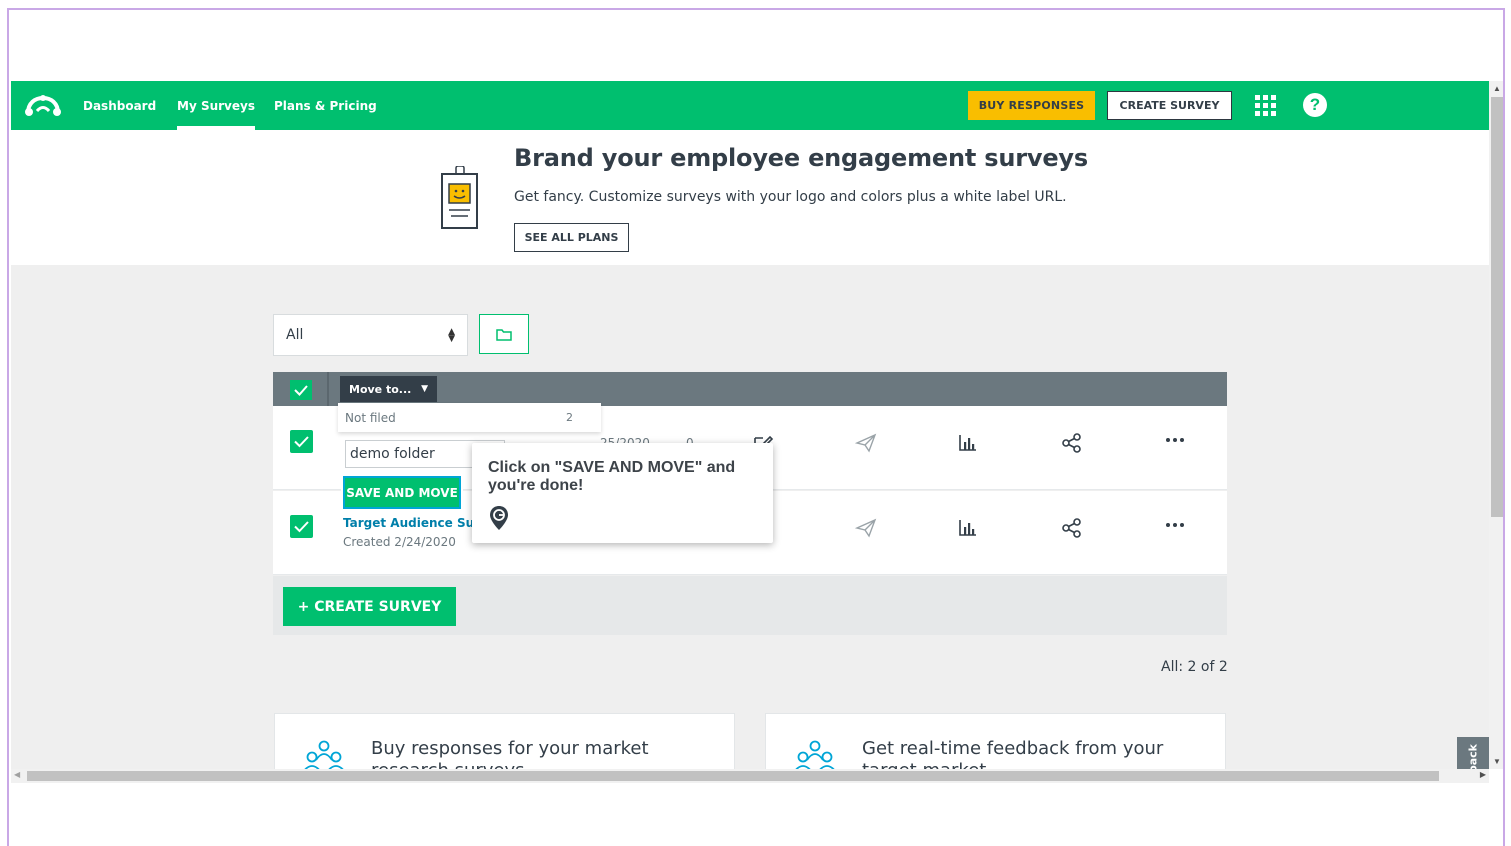 The image size is (1511, 846). Describe the element at coordinates (1497, 761) in the screenshot. I see `scroll-down-icon: ▼` at that location.